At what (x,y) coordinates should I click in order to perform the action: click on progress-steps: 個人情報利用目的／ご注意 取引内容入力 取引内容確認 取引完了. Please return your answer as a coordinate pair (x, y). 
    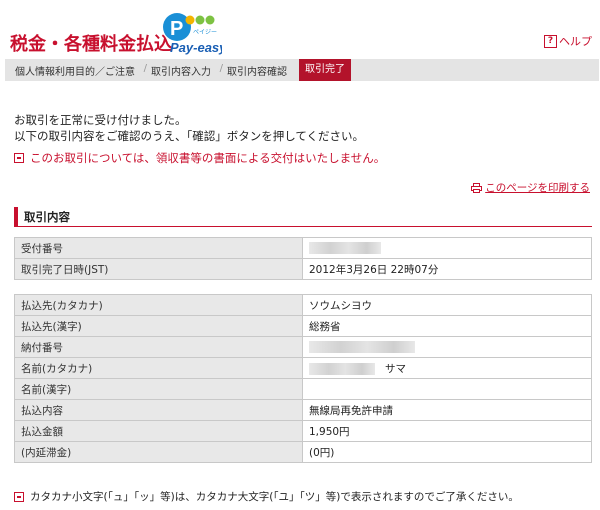
    Looking at the image, I should click on (302, 70).